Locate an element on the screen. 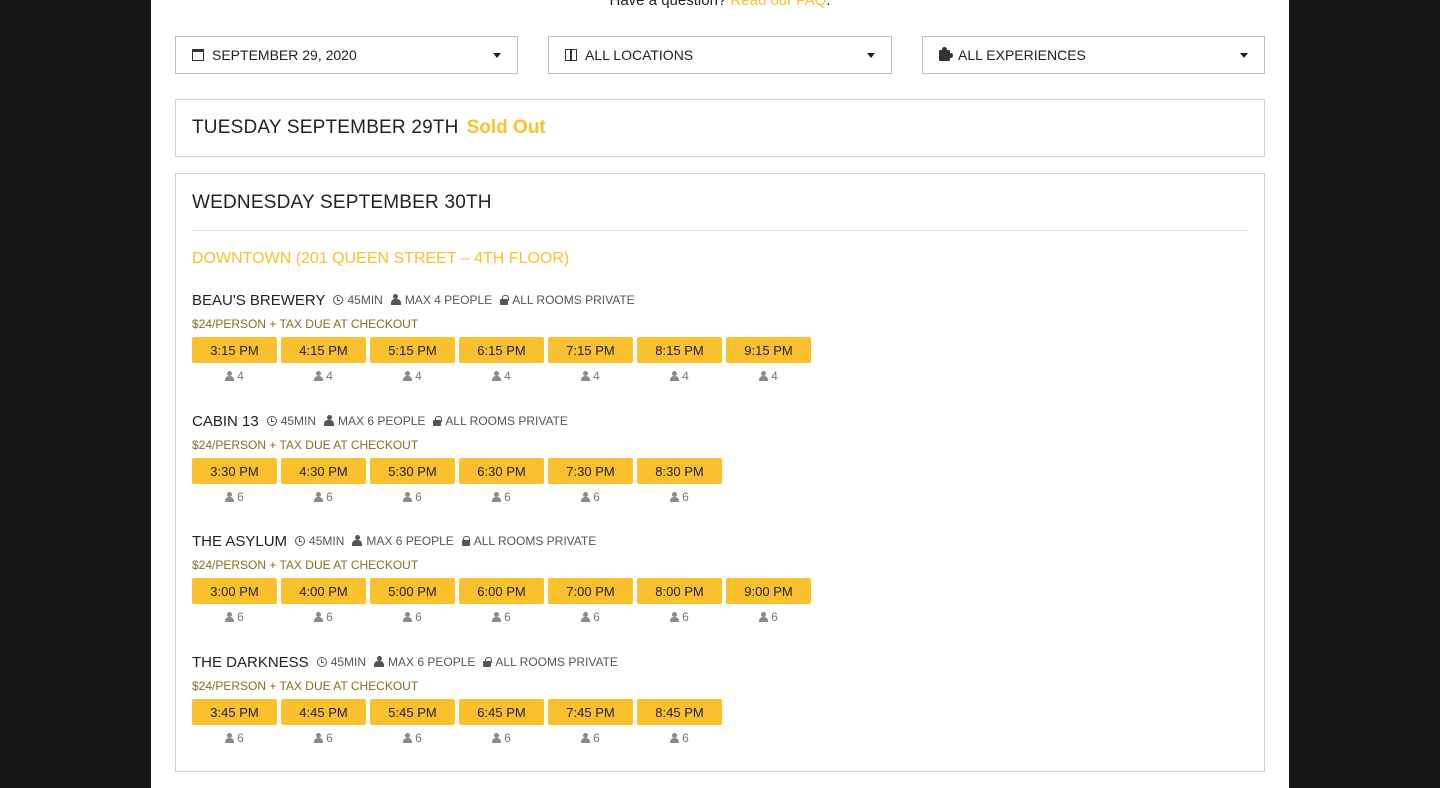 The width and height of the screenshot is (1440, 788). time-slot-button: 9:00 PM is located at coordinates (768, 591).